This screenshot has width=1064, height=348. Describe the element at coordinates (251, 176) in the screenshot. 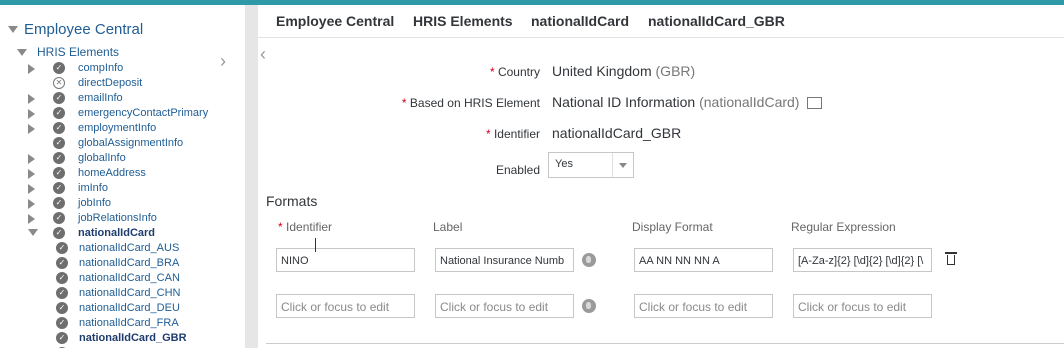

I see `sidebar-divider` at that location.